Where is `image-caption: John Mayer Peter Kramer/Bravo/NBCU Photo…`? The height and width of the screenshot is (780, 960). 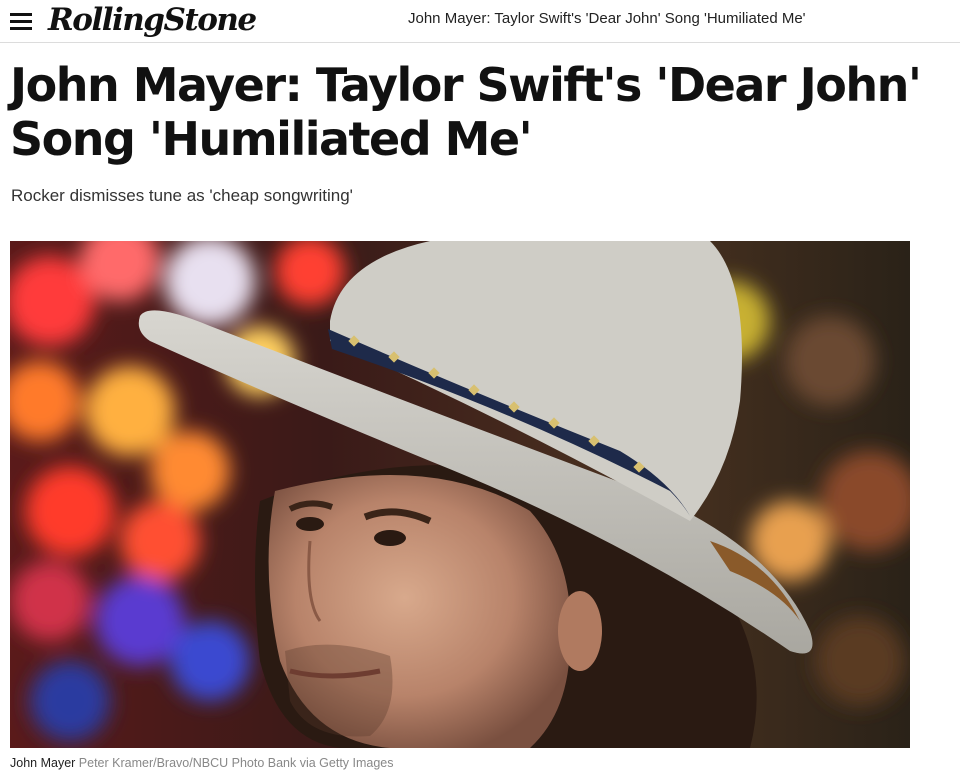
image-caption: John Mayer Peter Kramer/Bravo/NBCU Photo… is located at coordinates (202, 763).